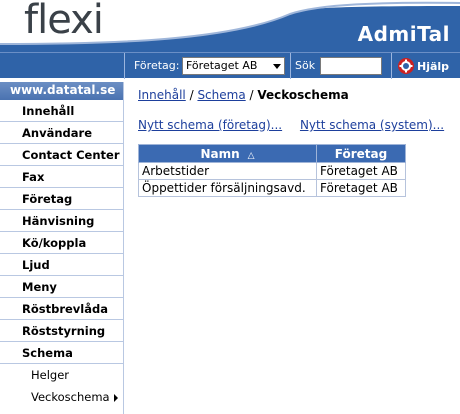  Describe the element at coordinates (305, 65) in the screenshot. I see `search-label: Sök` at that location.